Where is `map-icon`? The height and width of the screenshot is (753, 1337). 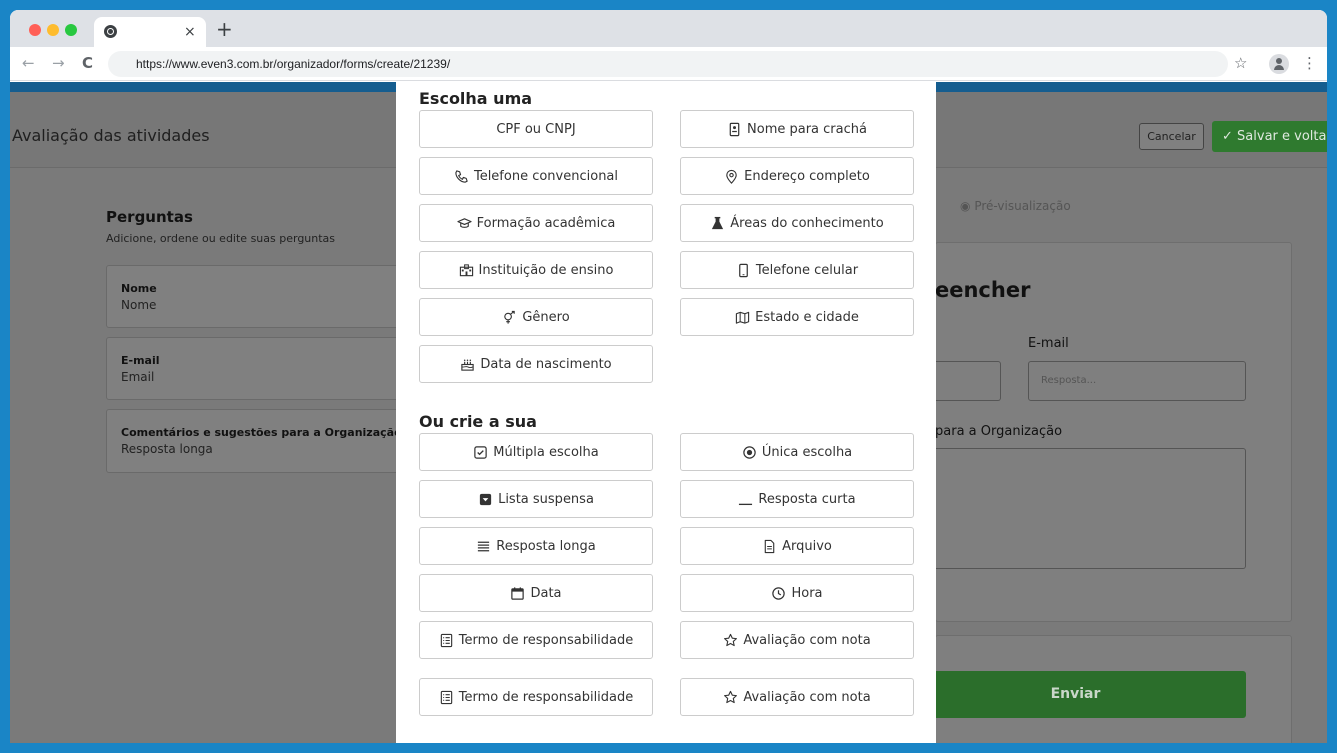
map-icon is located at coordinates (742, 317).